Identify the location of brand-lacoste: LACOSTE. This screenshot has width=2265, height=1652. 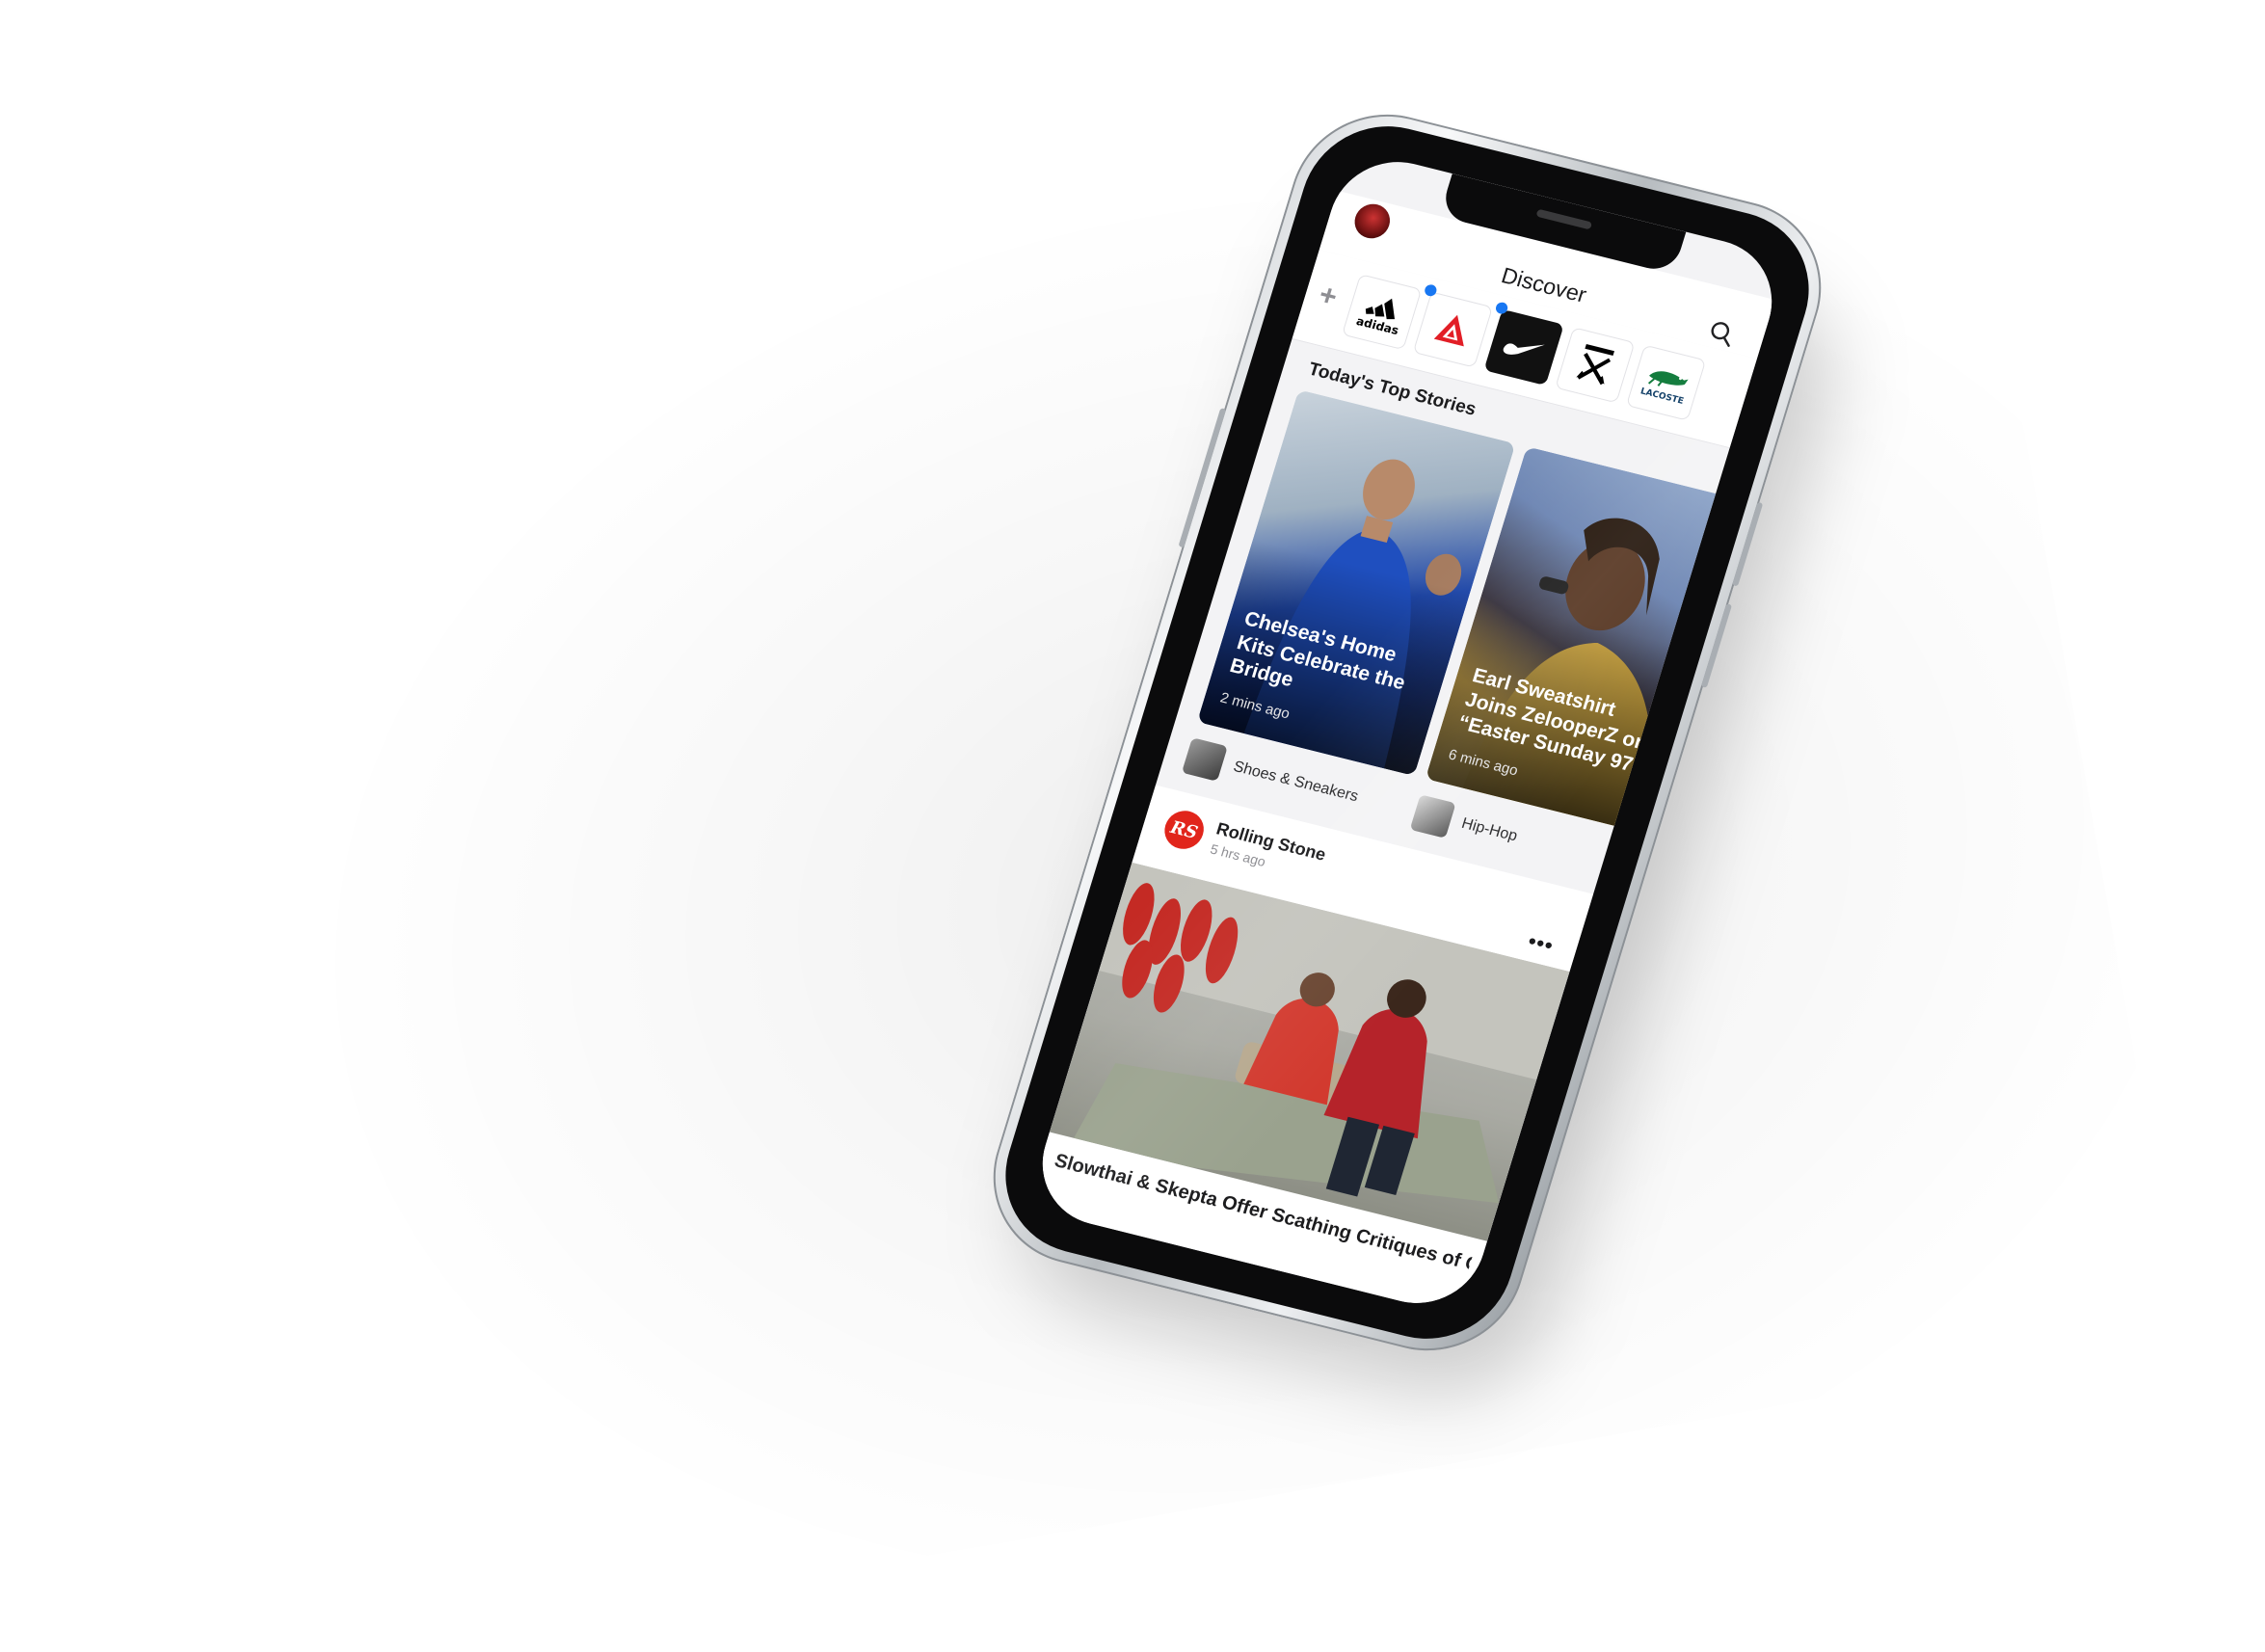
(1666, 383).